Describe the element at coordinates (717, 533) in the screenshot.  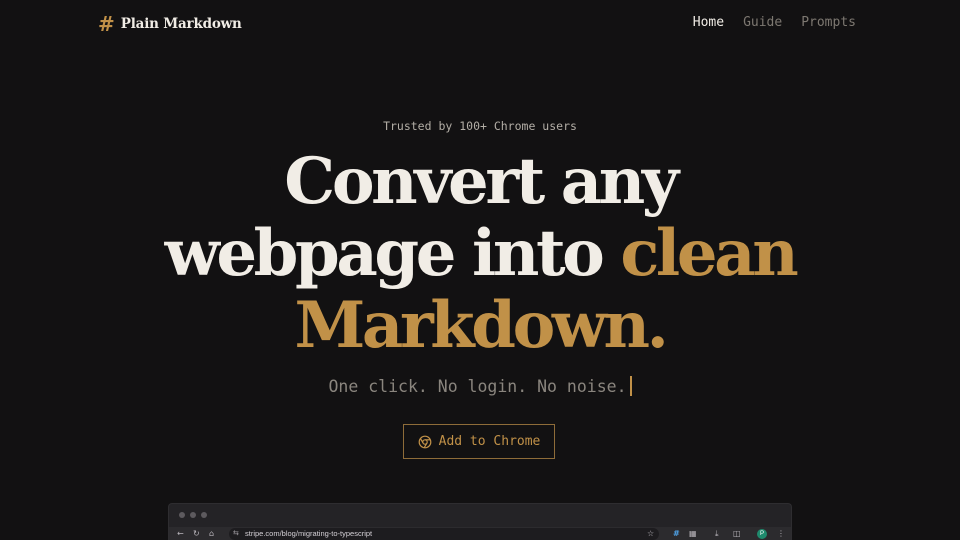
I see `download-icon: ⤓` at that location.